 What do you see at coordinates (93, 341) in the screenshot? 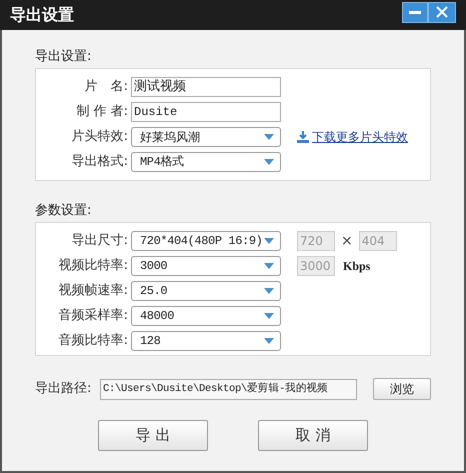
I see `field-label: 音频比特率:` at bounding box center [93, 341].